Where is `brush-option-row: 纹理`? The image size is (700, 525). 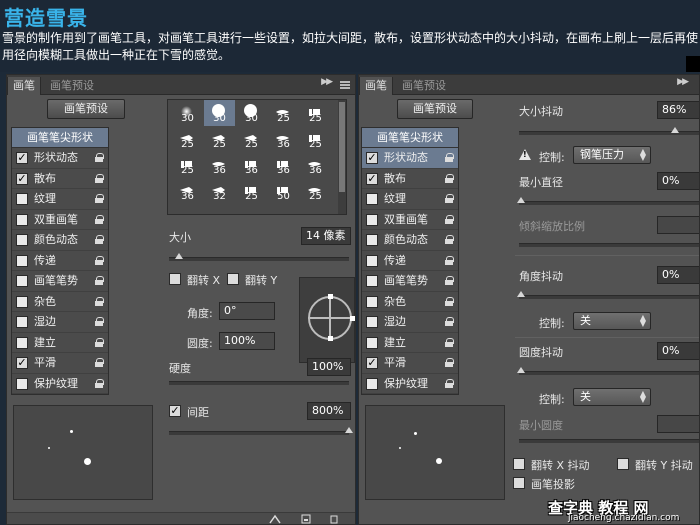 brush-option-row: 纹理 is located at coordinates (60, 199).